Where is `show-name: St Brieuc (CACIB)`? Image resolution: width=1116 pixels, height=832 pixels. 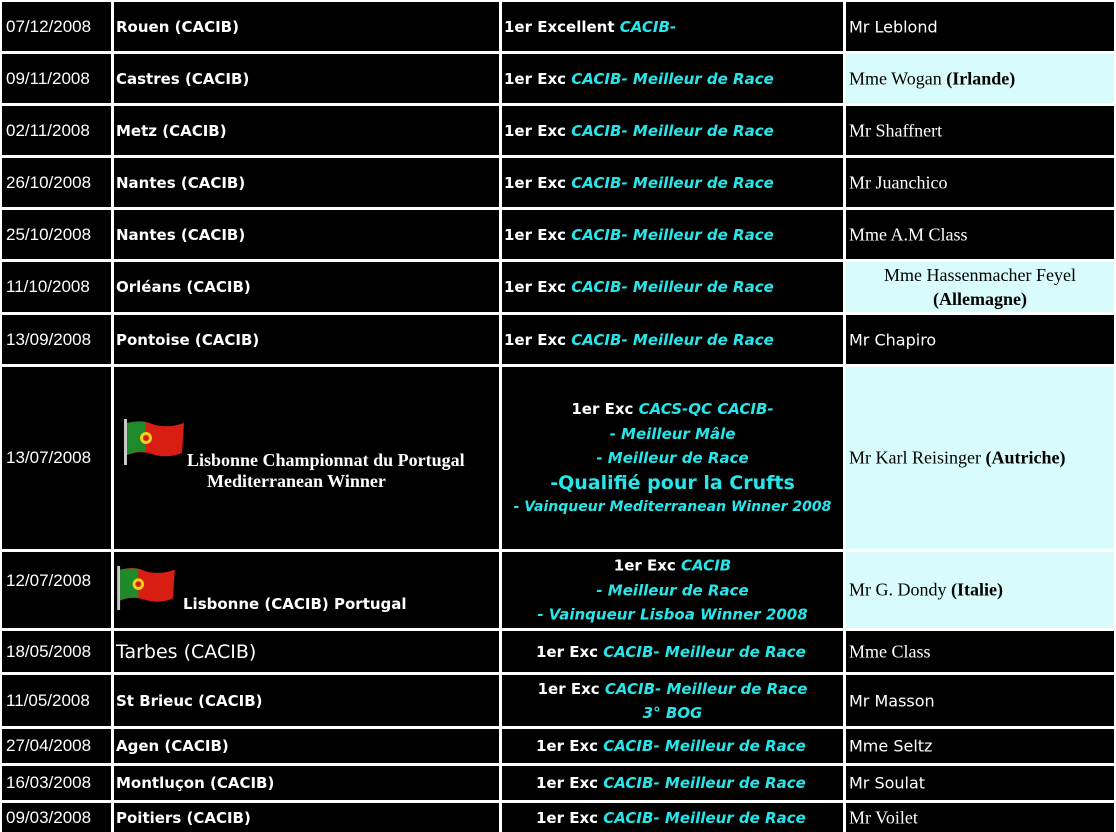
show-name: St Brieuc (CACIB) is located at coordinates (189, 700).